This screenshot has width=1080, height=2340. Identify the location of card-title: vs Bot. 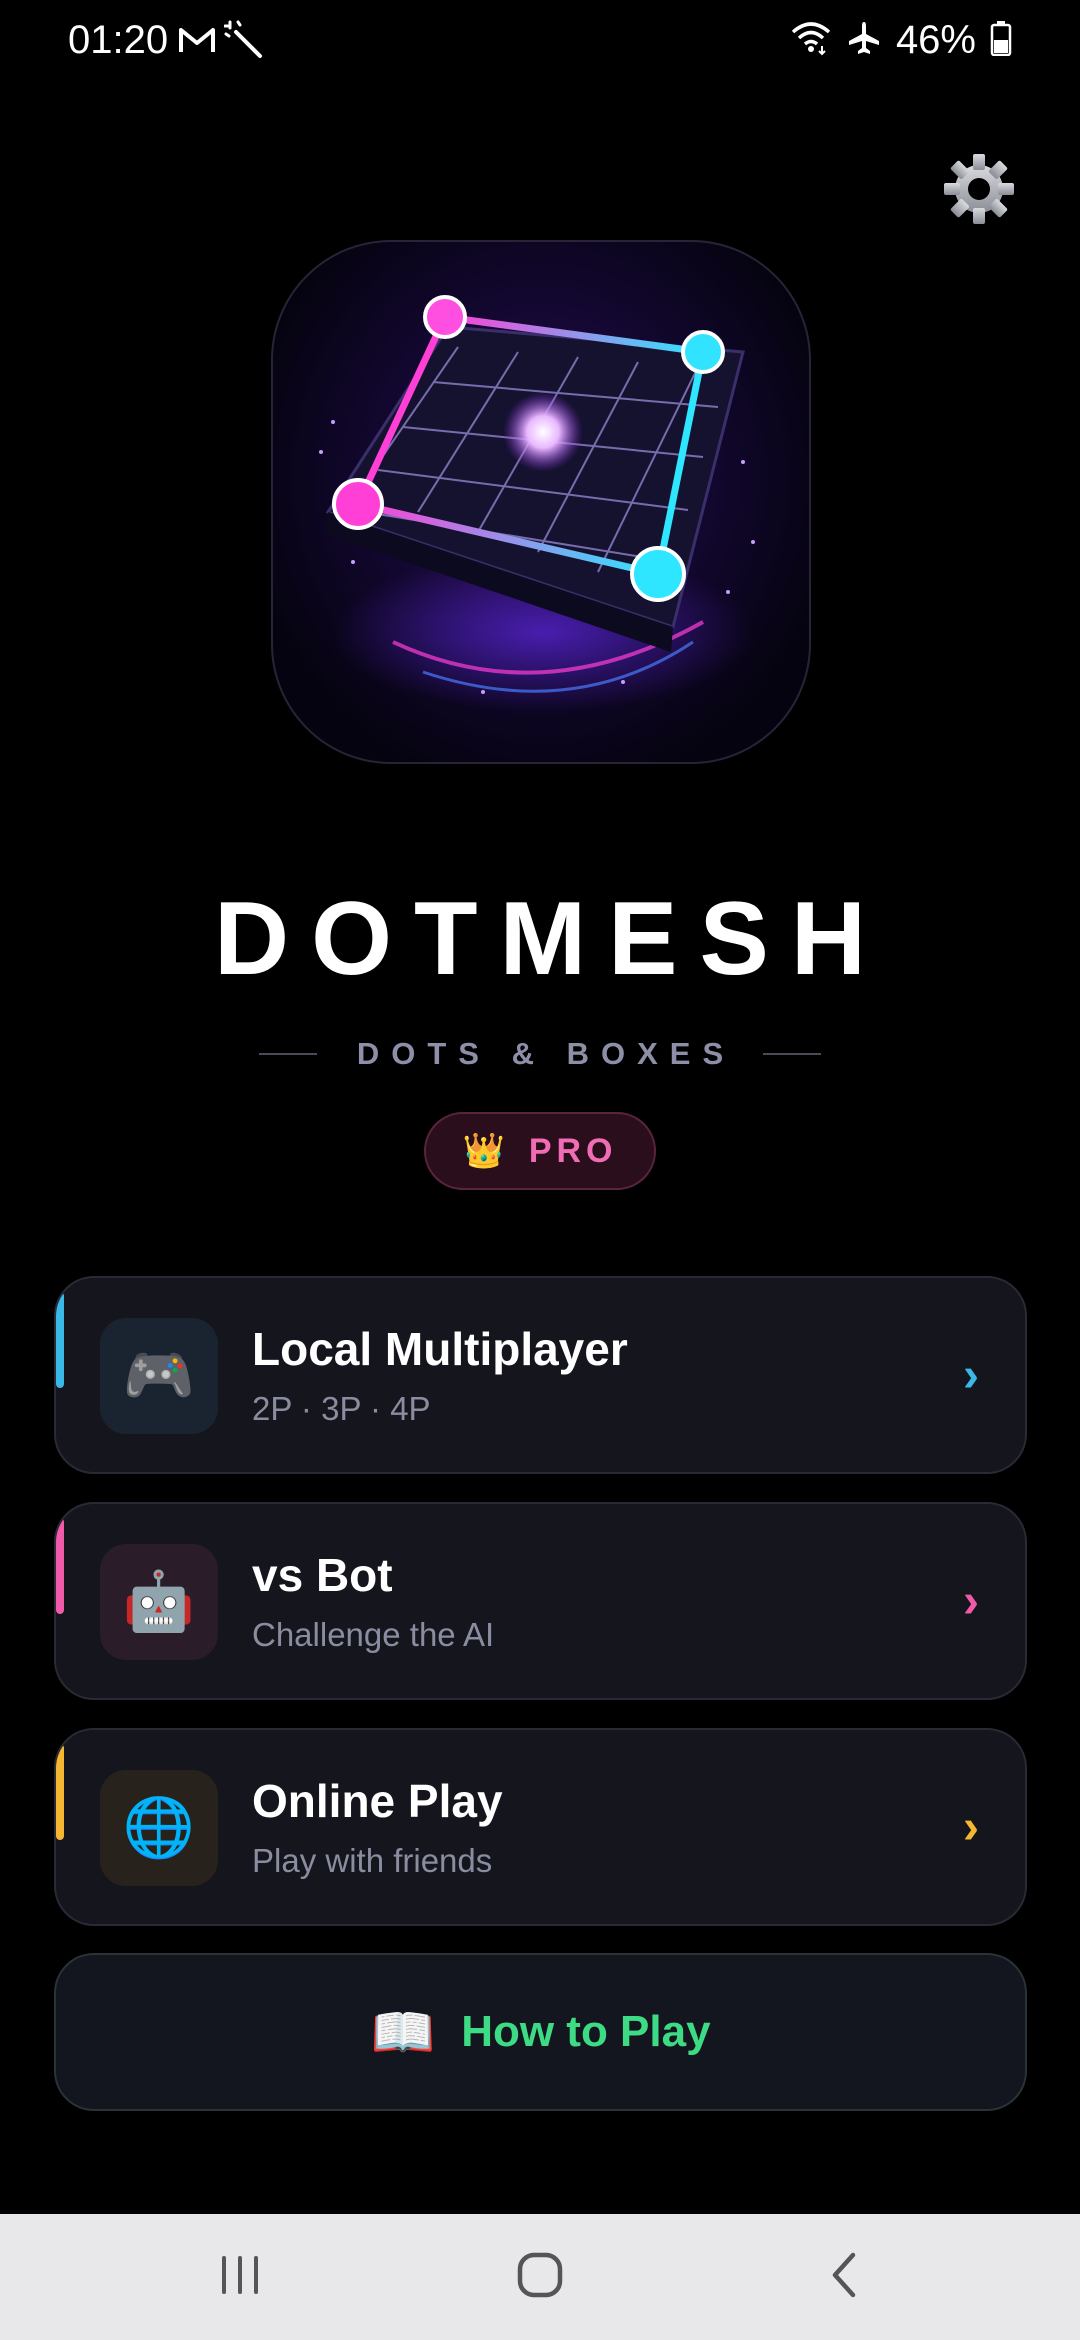
(322, 1575).